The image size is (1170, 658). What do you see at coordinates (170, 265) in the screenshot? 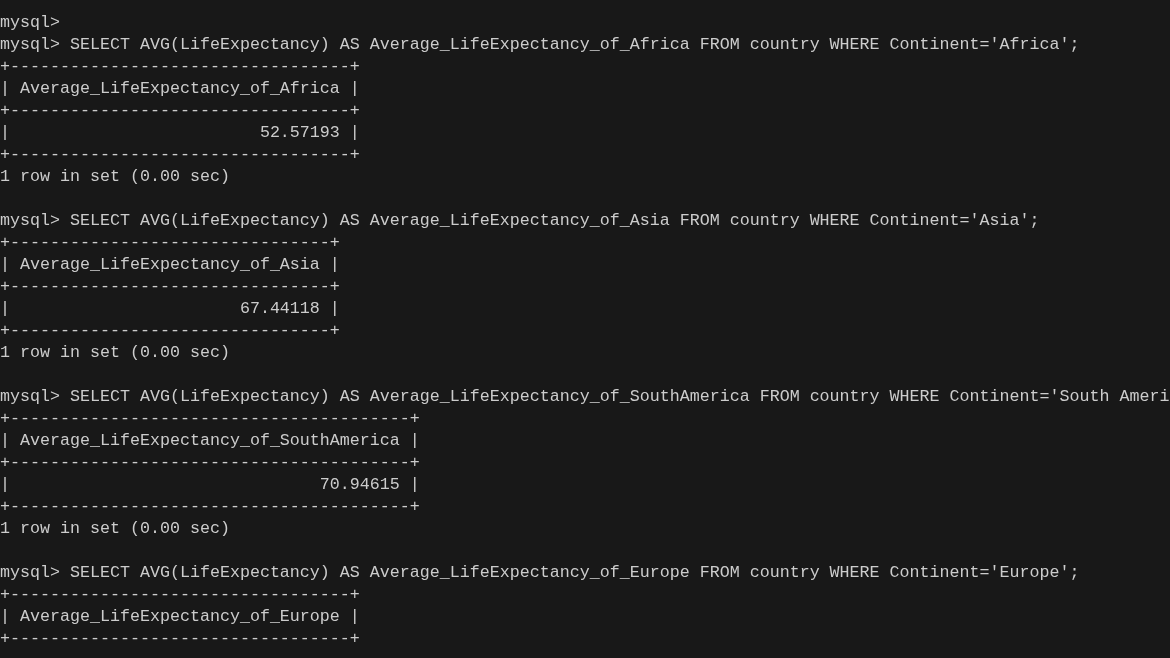
I see `terminal-line: | Average_LifeExpectancy_of_Asia |` at bounding box center [170, 265].